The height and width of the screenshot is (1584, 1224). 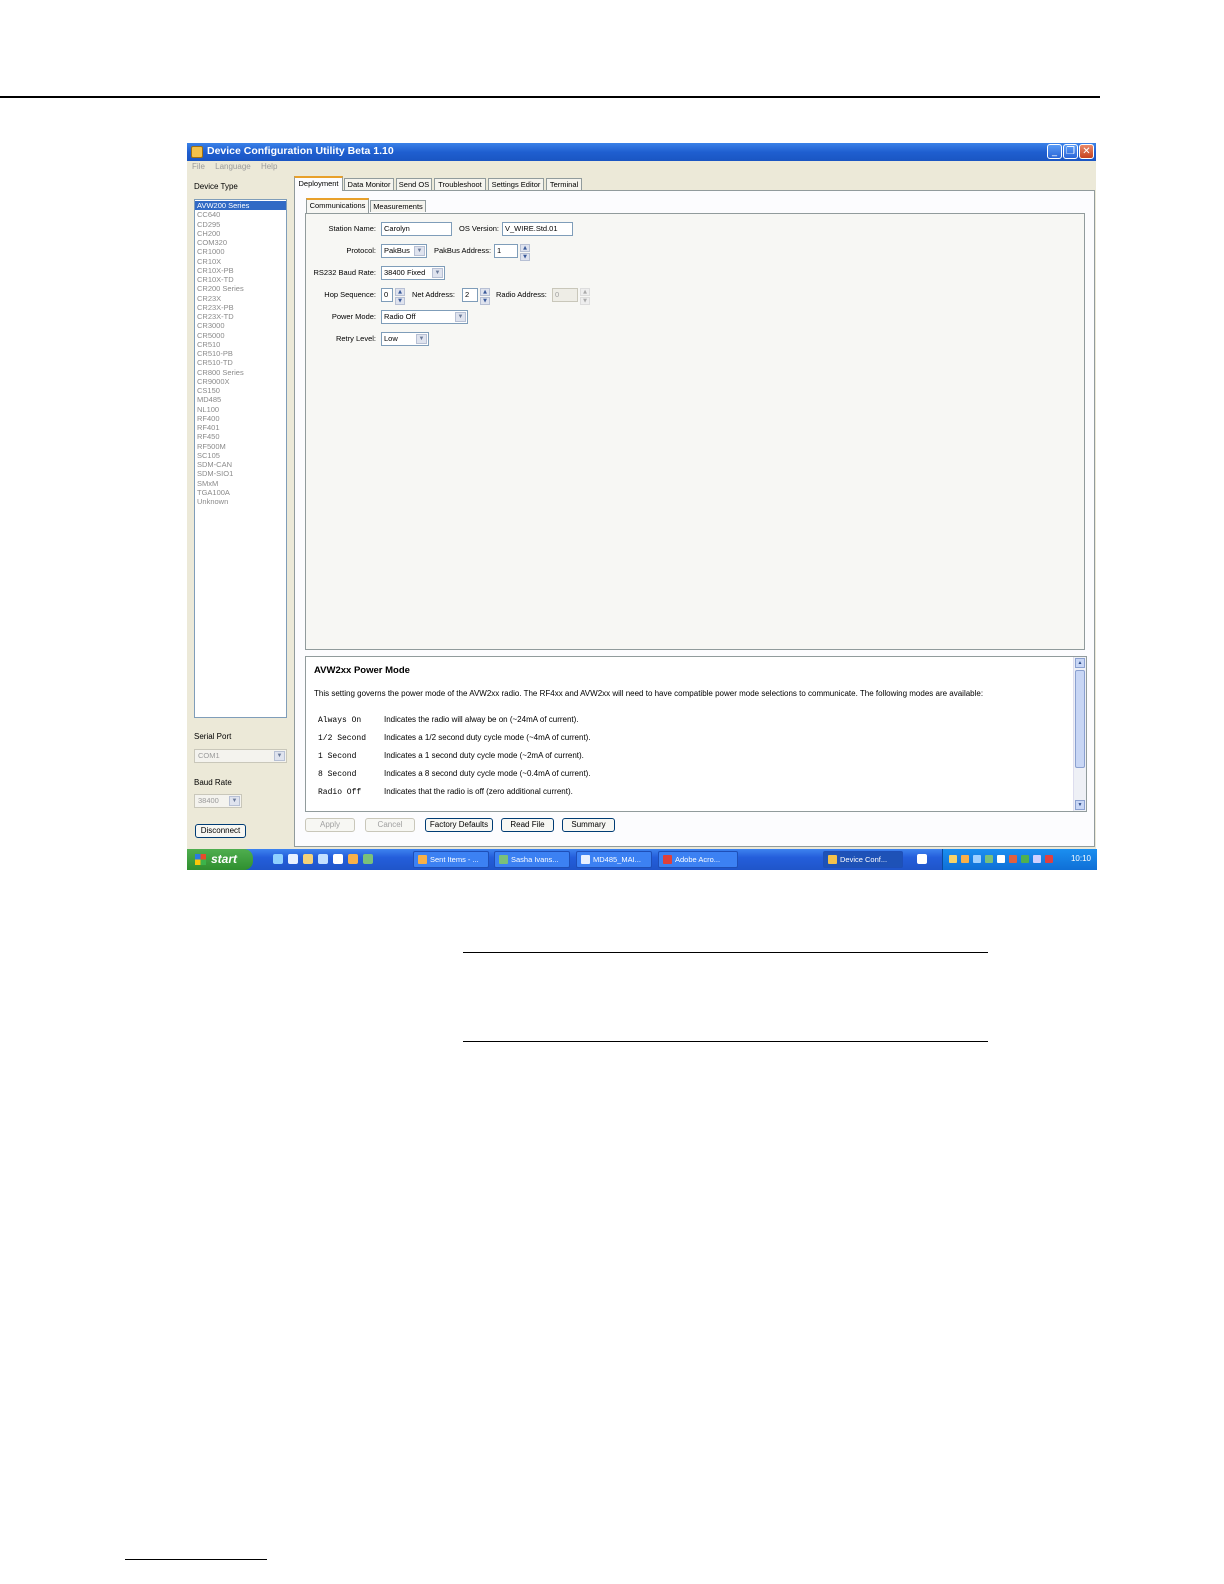 What do you see at coordinates (240, 261) in the screenshot?
I see `device-list-item: CR10X` at bounding box center [240, 261].